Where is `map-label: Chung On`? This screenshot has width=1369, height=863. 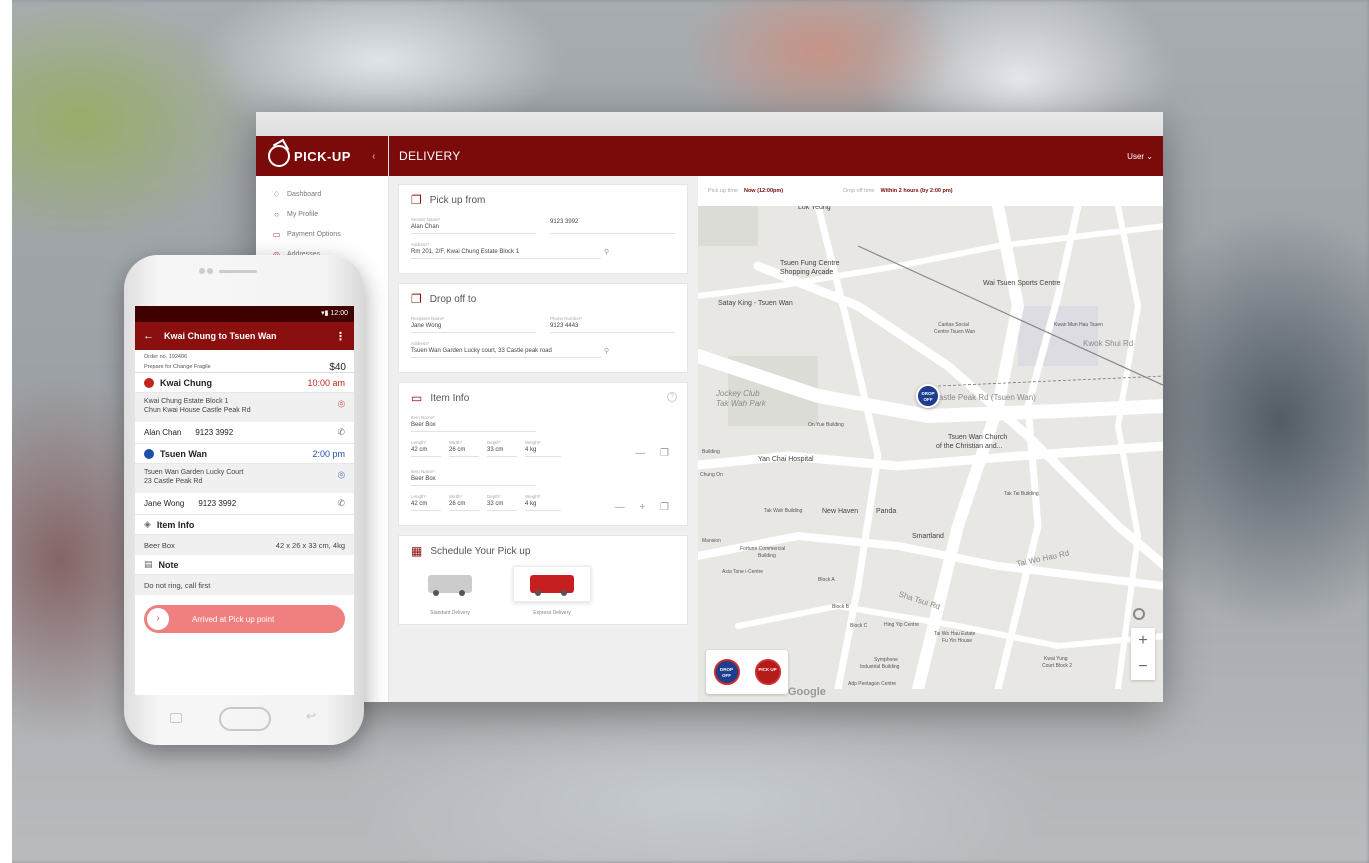
map-label: Chung On is located at coordinates (711, 475).